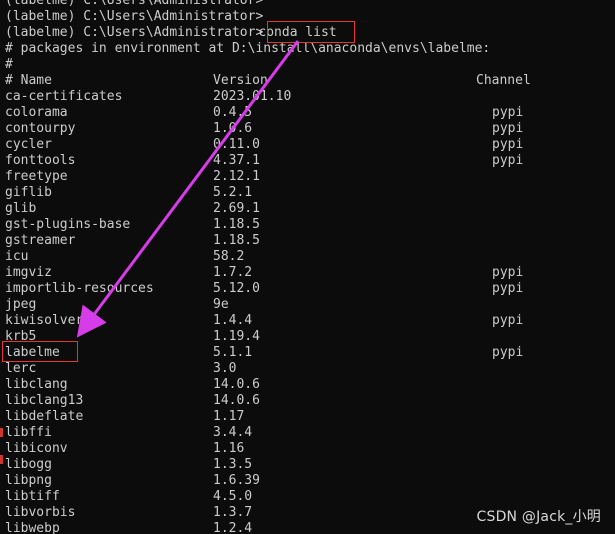  What do you see at coordinates (68, 224) in the screenshot?
I see `package-name: gst-plugins-base` at bounding box center [68, 224].